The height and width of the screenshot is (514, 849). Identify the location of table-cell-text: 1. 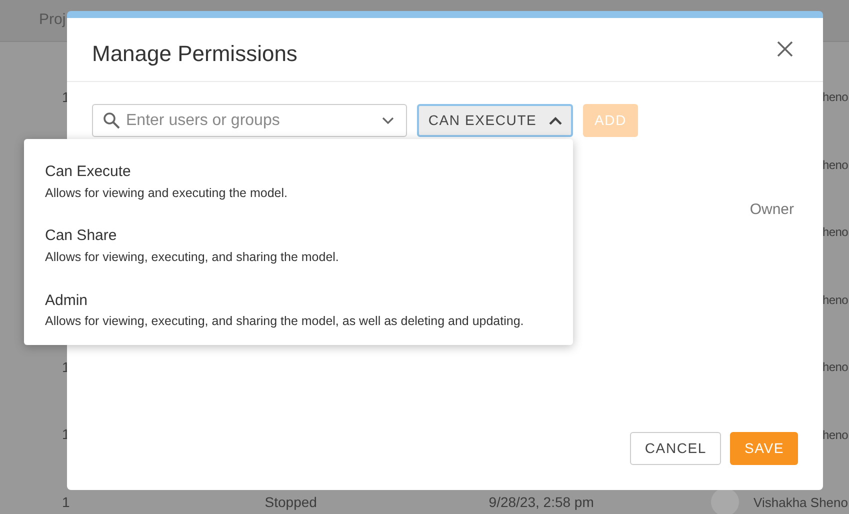
(66, 502).